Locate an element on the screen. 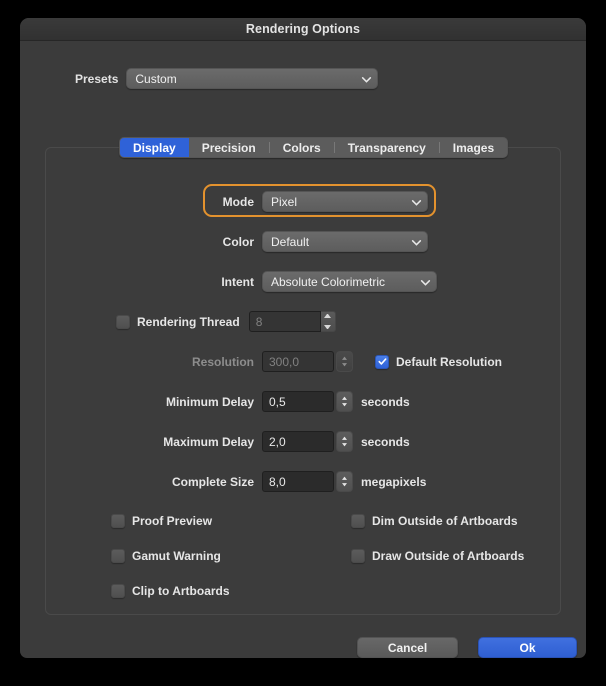 This screenshot has height=686, width=606. tab-precision: Precision is located at coordinates (229, 147).